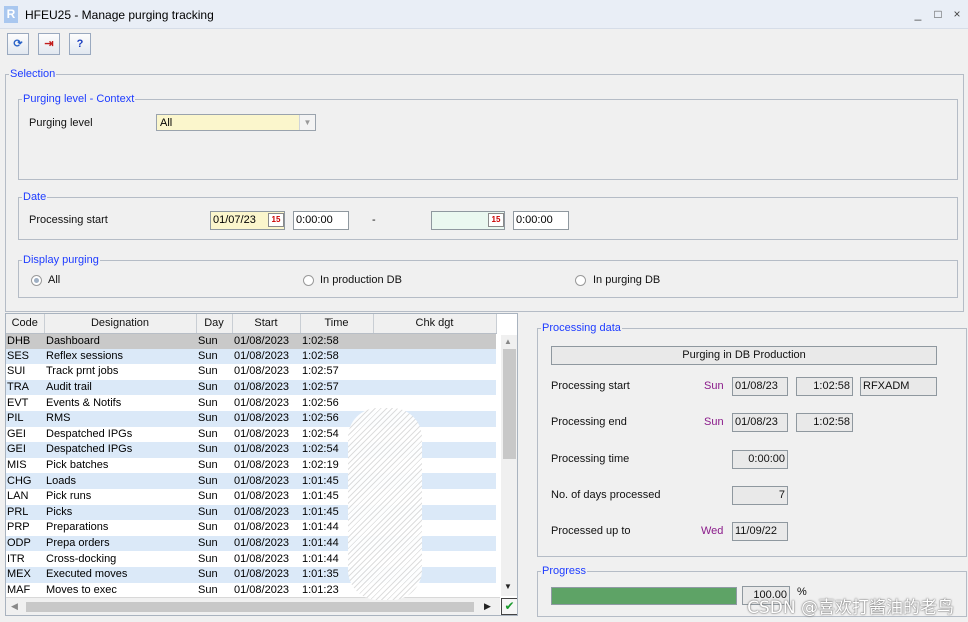 This screenshot has height=622, width=968. Describe the element at coordinates (120, 559) in the screenshot. I see `cell-designation: Cross-docking` at that location.